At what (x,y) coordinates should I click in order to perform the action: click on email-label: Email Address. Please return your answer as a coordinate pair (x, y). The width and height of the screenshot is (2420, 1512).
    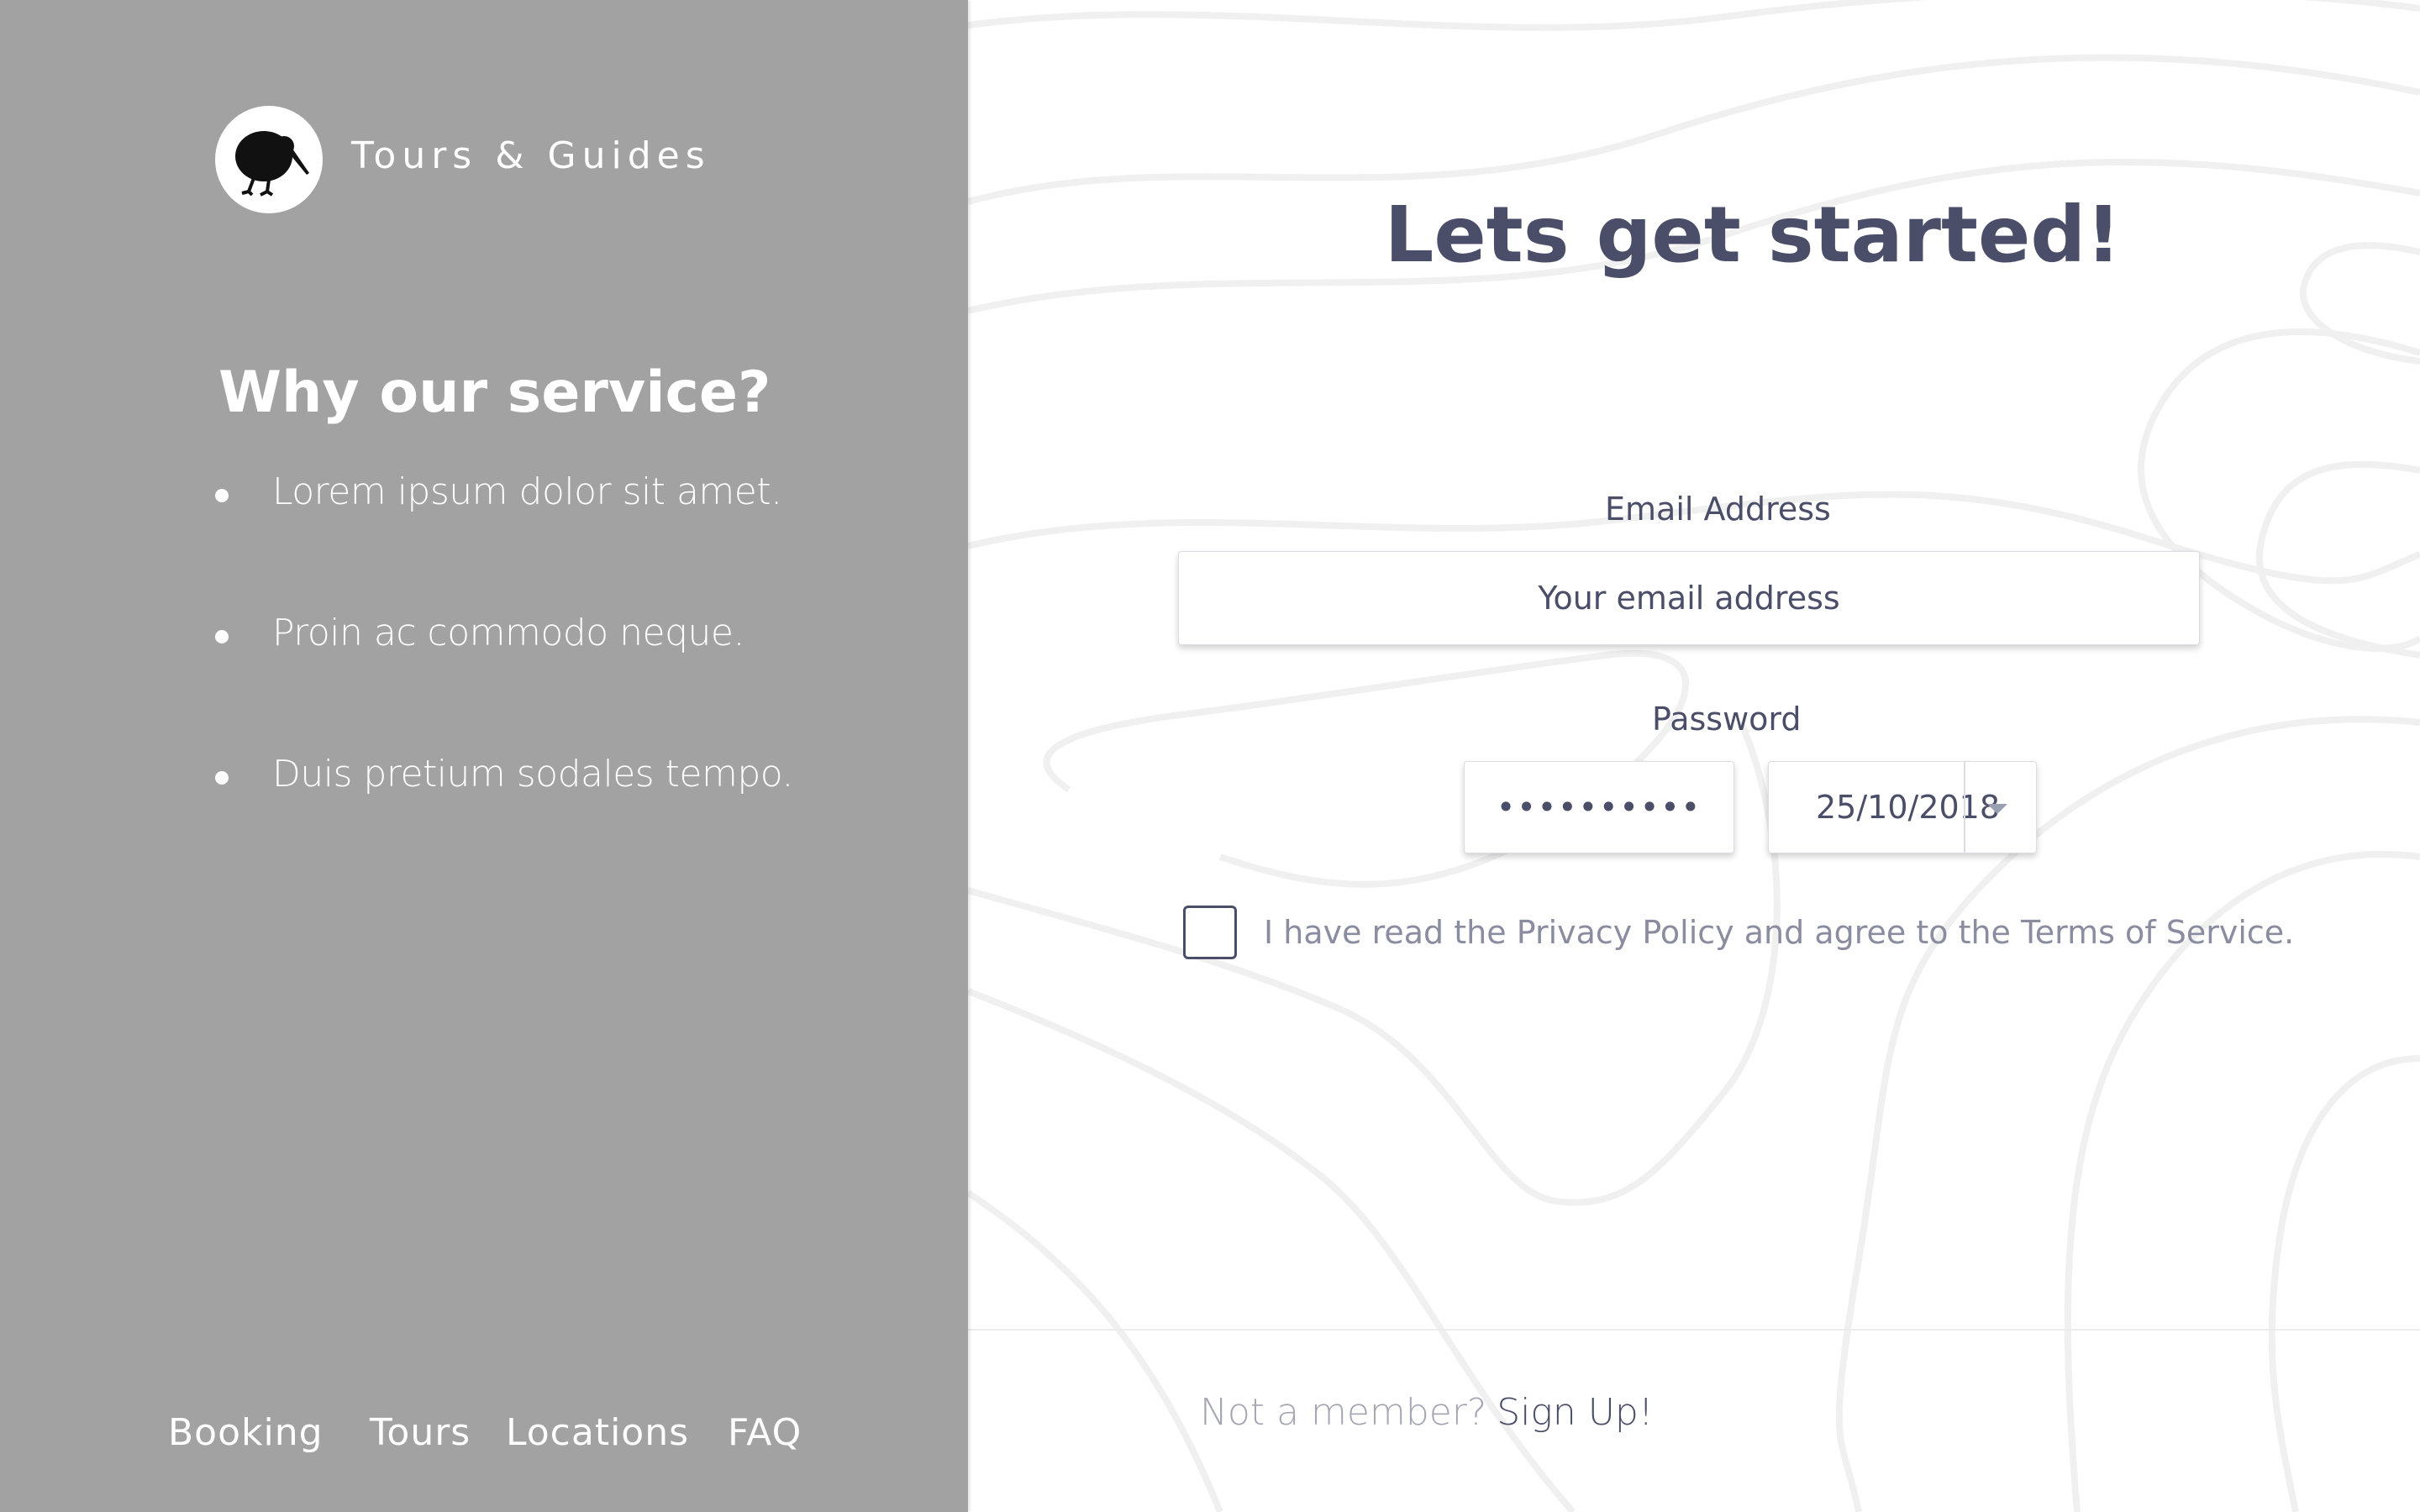
    Looking at the image, I should click on (1718, 509).